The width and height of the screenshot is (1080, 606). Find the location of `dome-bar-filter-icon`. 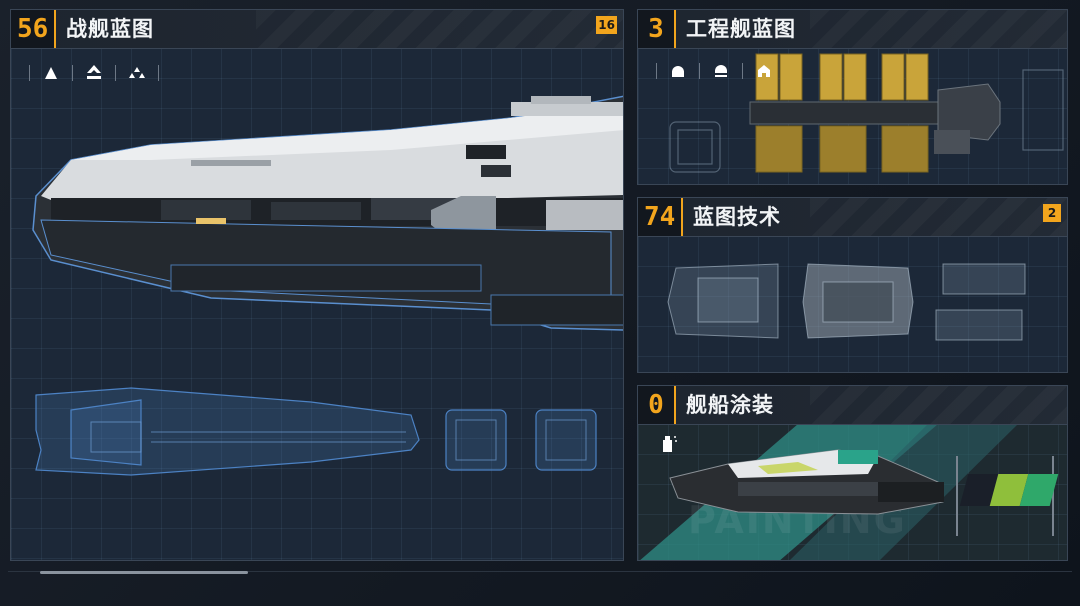

dome-bar-filter-icon is located at coordinates (721, 71).